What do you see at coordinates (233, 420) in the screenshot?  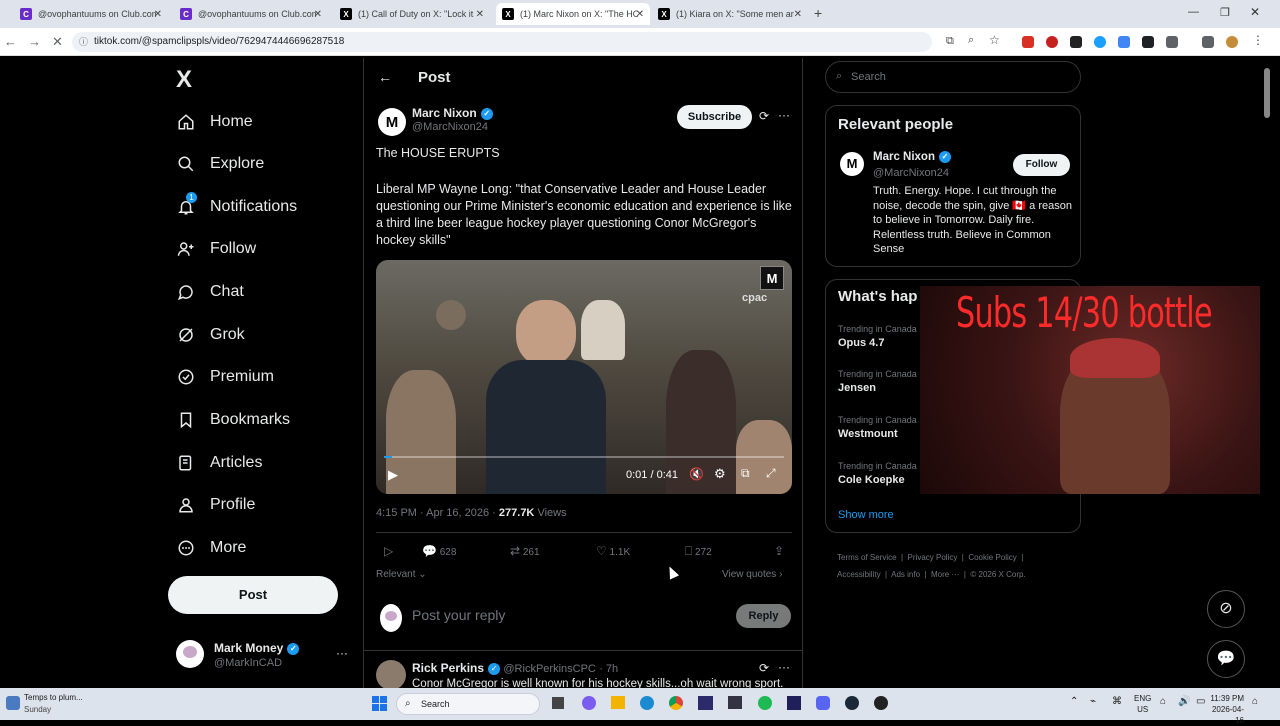 I see `nav-bookmarks: Bookmarks` at bounding box center [233, 420].